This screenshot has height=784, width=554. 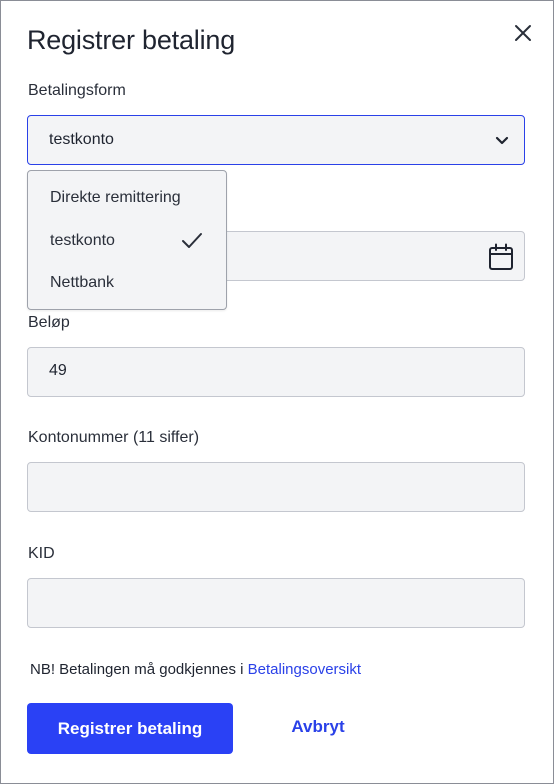 I want to click on amount-field: 49, so click(x=276, y=372).